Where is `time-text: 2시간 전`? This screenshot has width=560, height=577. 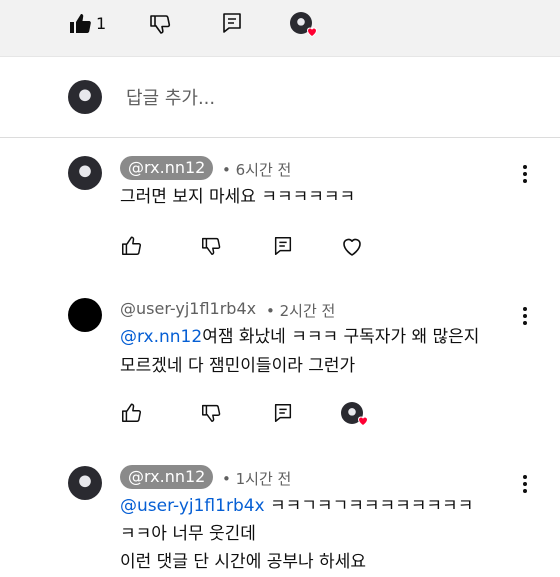 time-text: 2시간 전 is located at coordinates (307, 311).